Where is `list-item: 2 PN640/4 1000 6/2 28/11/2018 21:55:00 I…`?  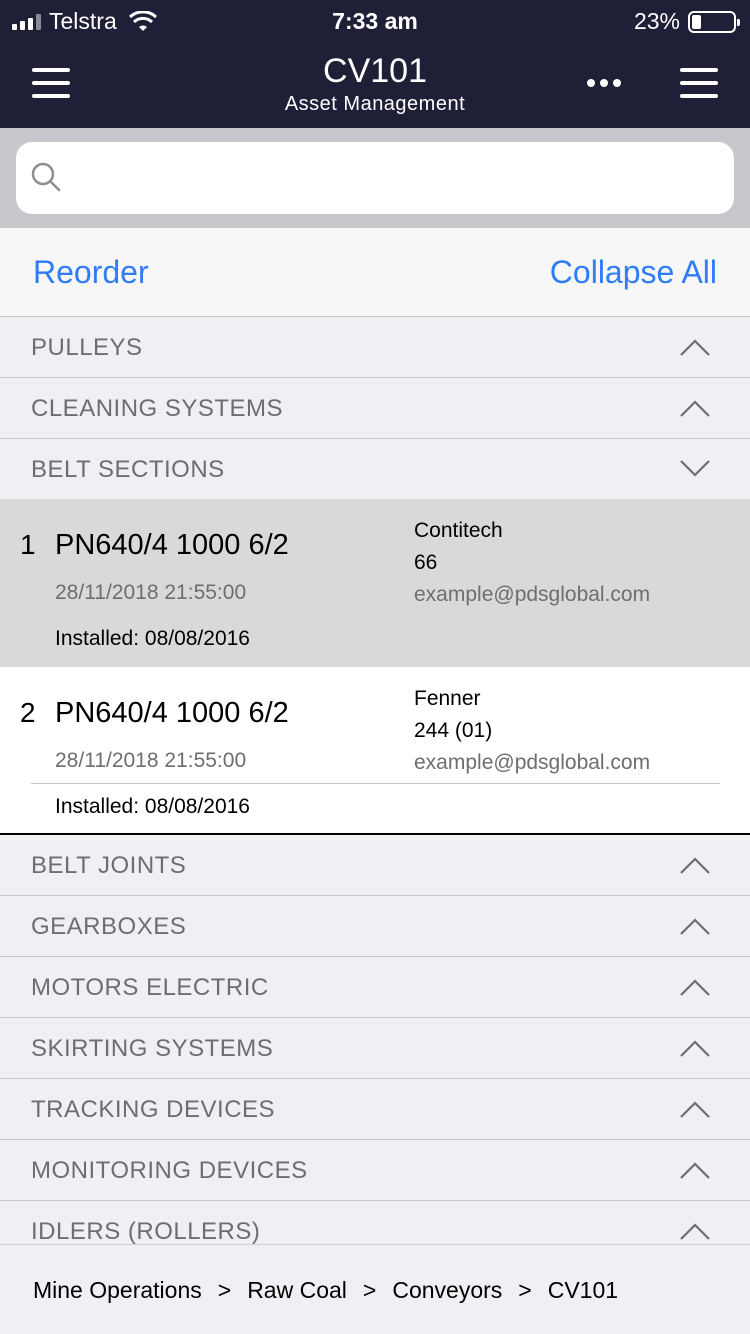
list-item: 2 PN640/4 1000 6/2 28/11/2018 21:55:00 I… is located at coordinates (375, 751).